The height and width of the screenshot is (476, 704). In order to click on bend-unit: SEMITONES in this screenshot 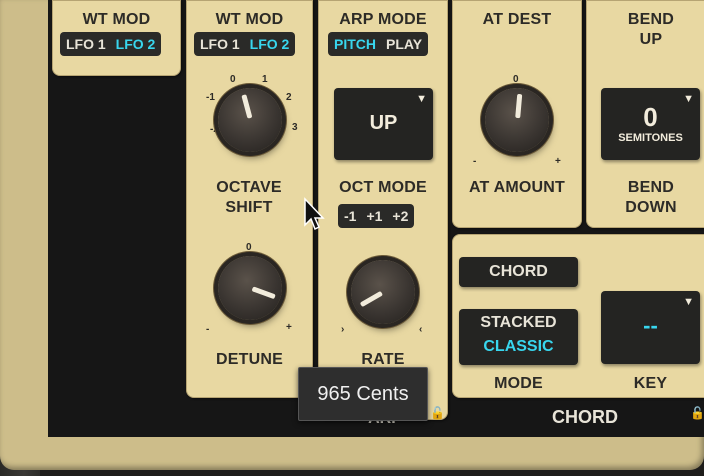, I will do `click(650, 138)`.